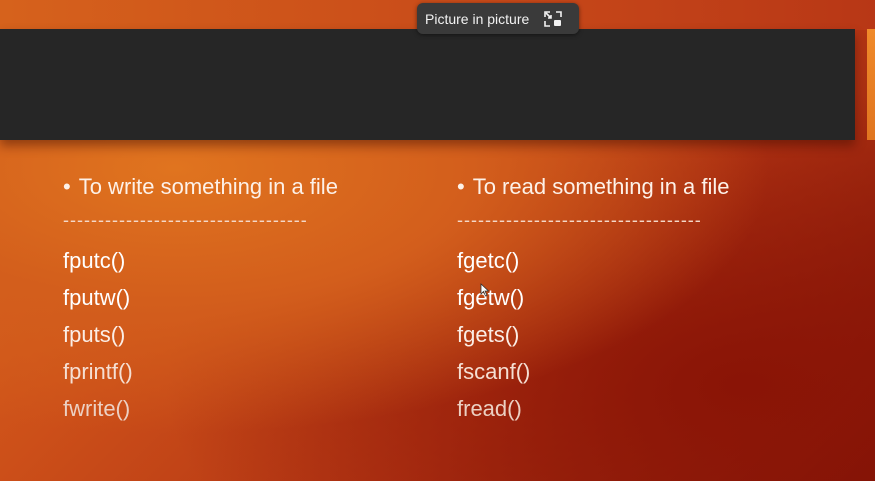 The width and height of the screenshot is (875, 481). What do you see at coordinates (488, 334) in the screenshot?
I see `list-item: fgets()` at bounding box center [488, 334].